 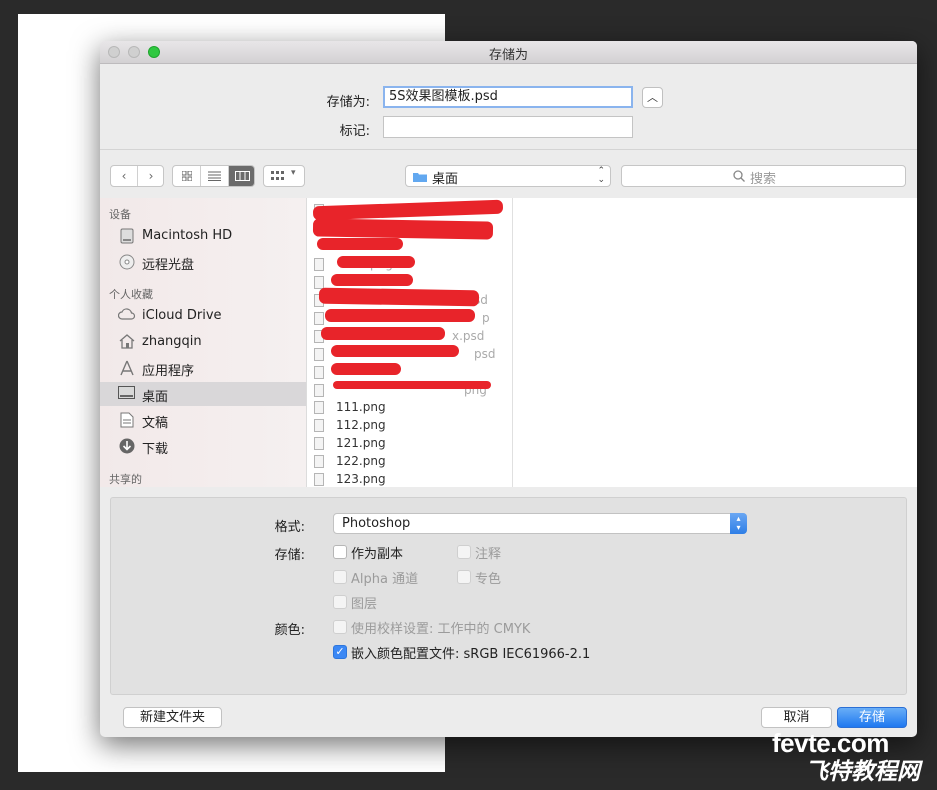 I want to click on chevron-left-icon: ‹, so click(x=124, y=176).